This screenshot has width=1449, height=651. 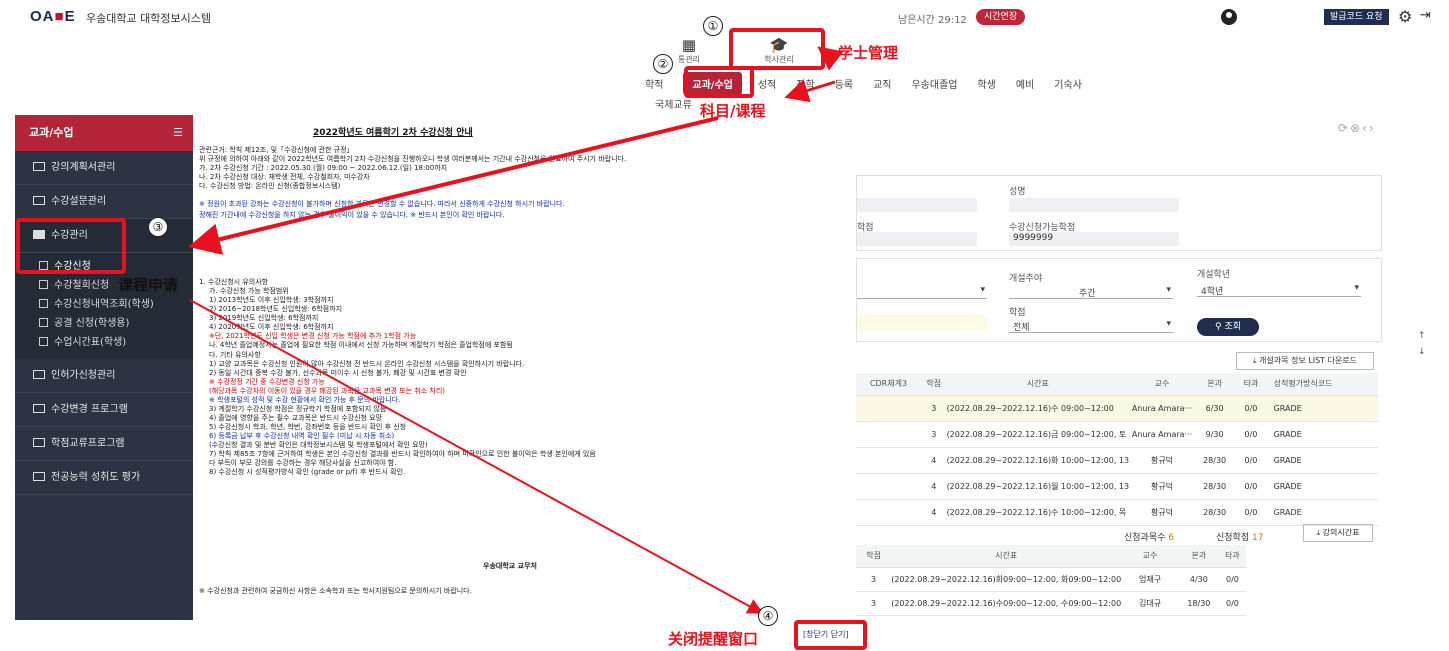 I want to click on step-1-badge: ①, so click(x=713, y=26).